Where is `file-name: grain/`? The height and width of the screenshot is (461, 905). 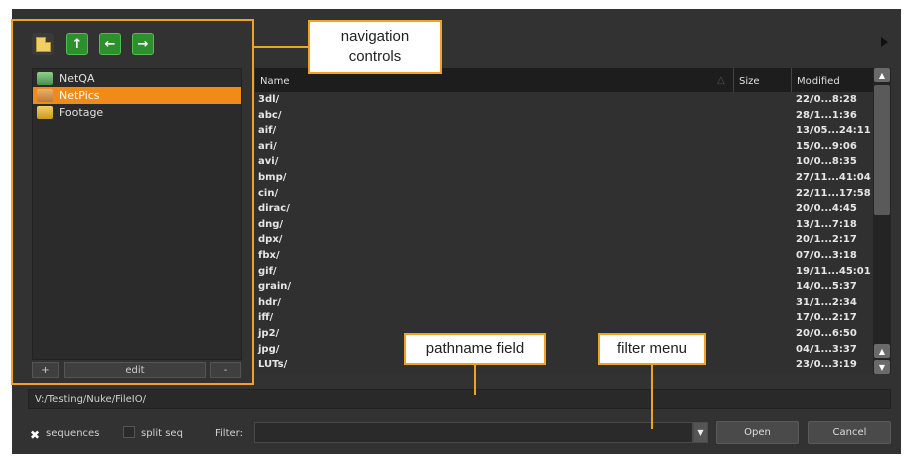
file-name: grain/ is located at coordinates (275, 287).